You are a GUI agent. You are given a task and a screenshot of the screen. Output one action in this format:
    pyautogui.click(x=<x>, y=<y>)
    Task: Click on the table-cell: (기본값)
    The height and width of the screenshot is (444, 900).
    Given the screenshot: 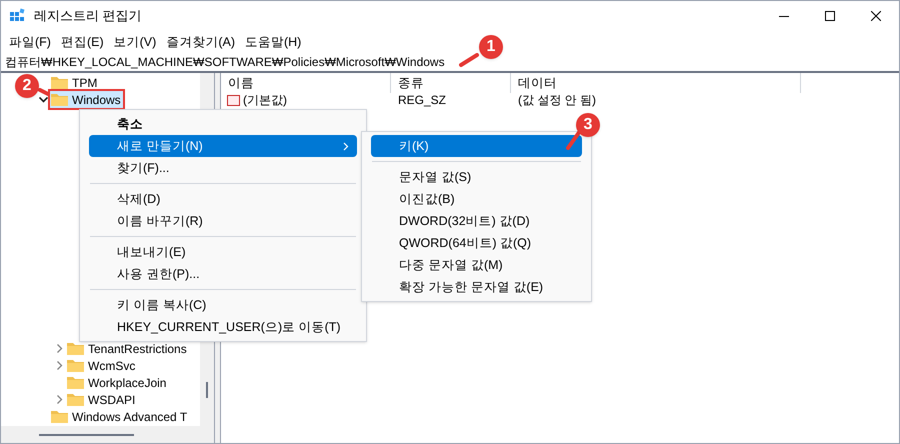 What is the action you would take?
    pyautogui.click(x=265, y=100)
    